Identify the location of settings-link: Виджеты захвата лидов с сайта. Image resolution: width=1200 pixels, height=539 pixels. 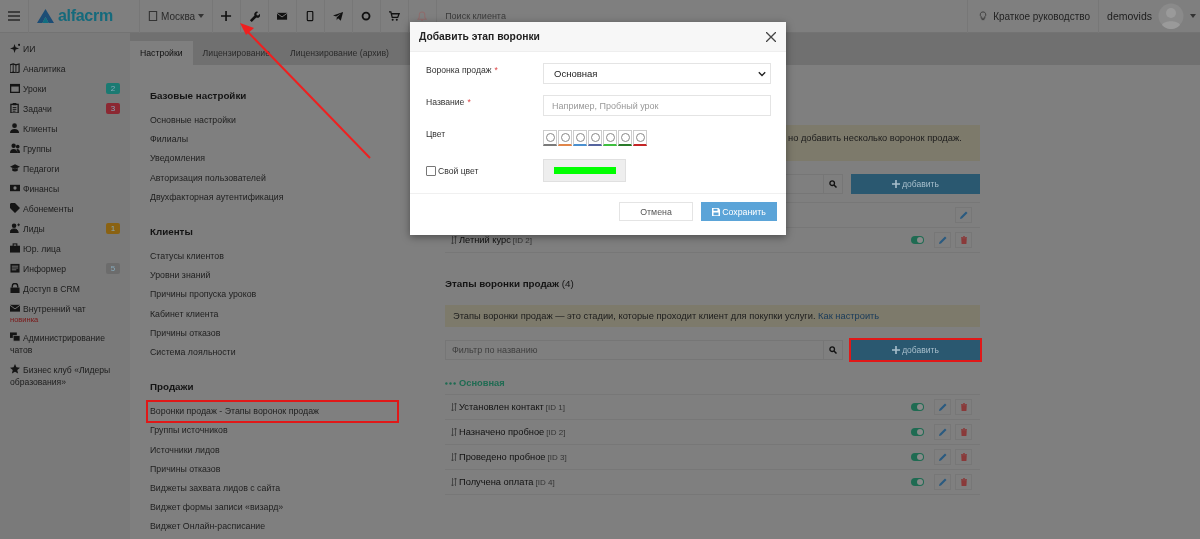
(274, 489).